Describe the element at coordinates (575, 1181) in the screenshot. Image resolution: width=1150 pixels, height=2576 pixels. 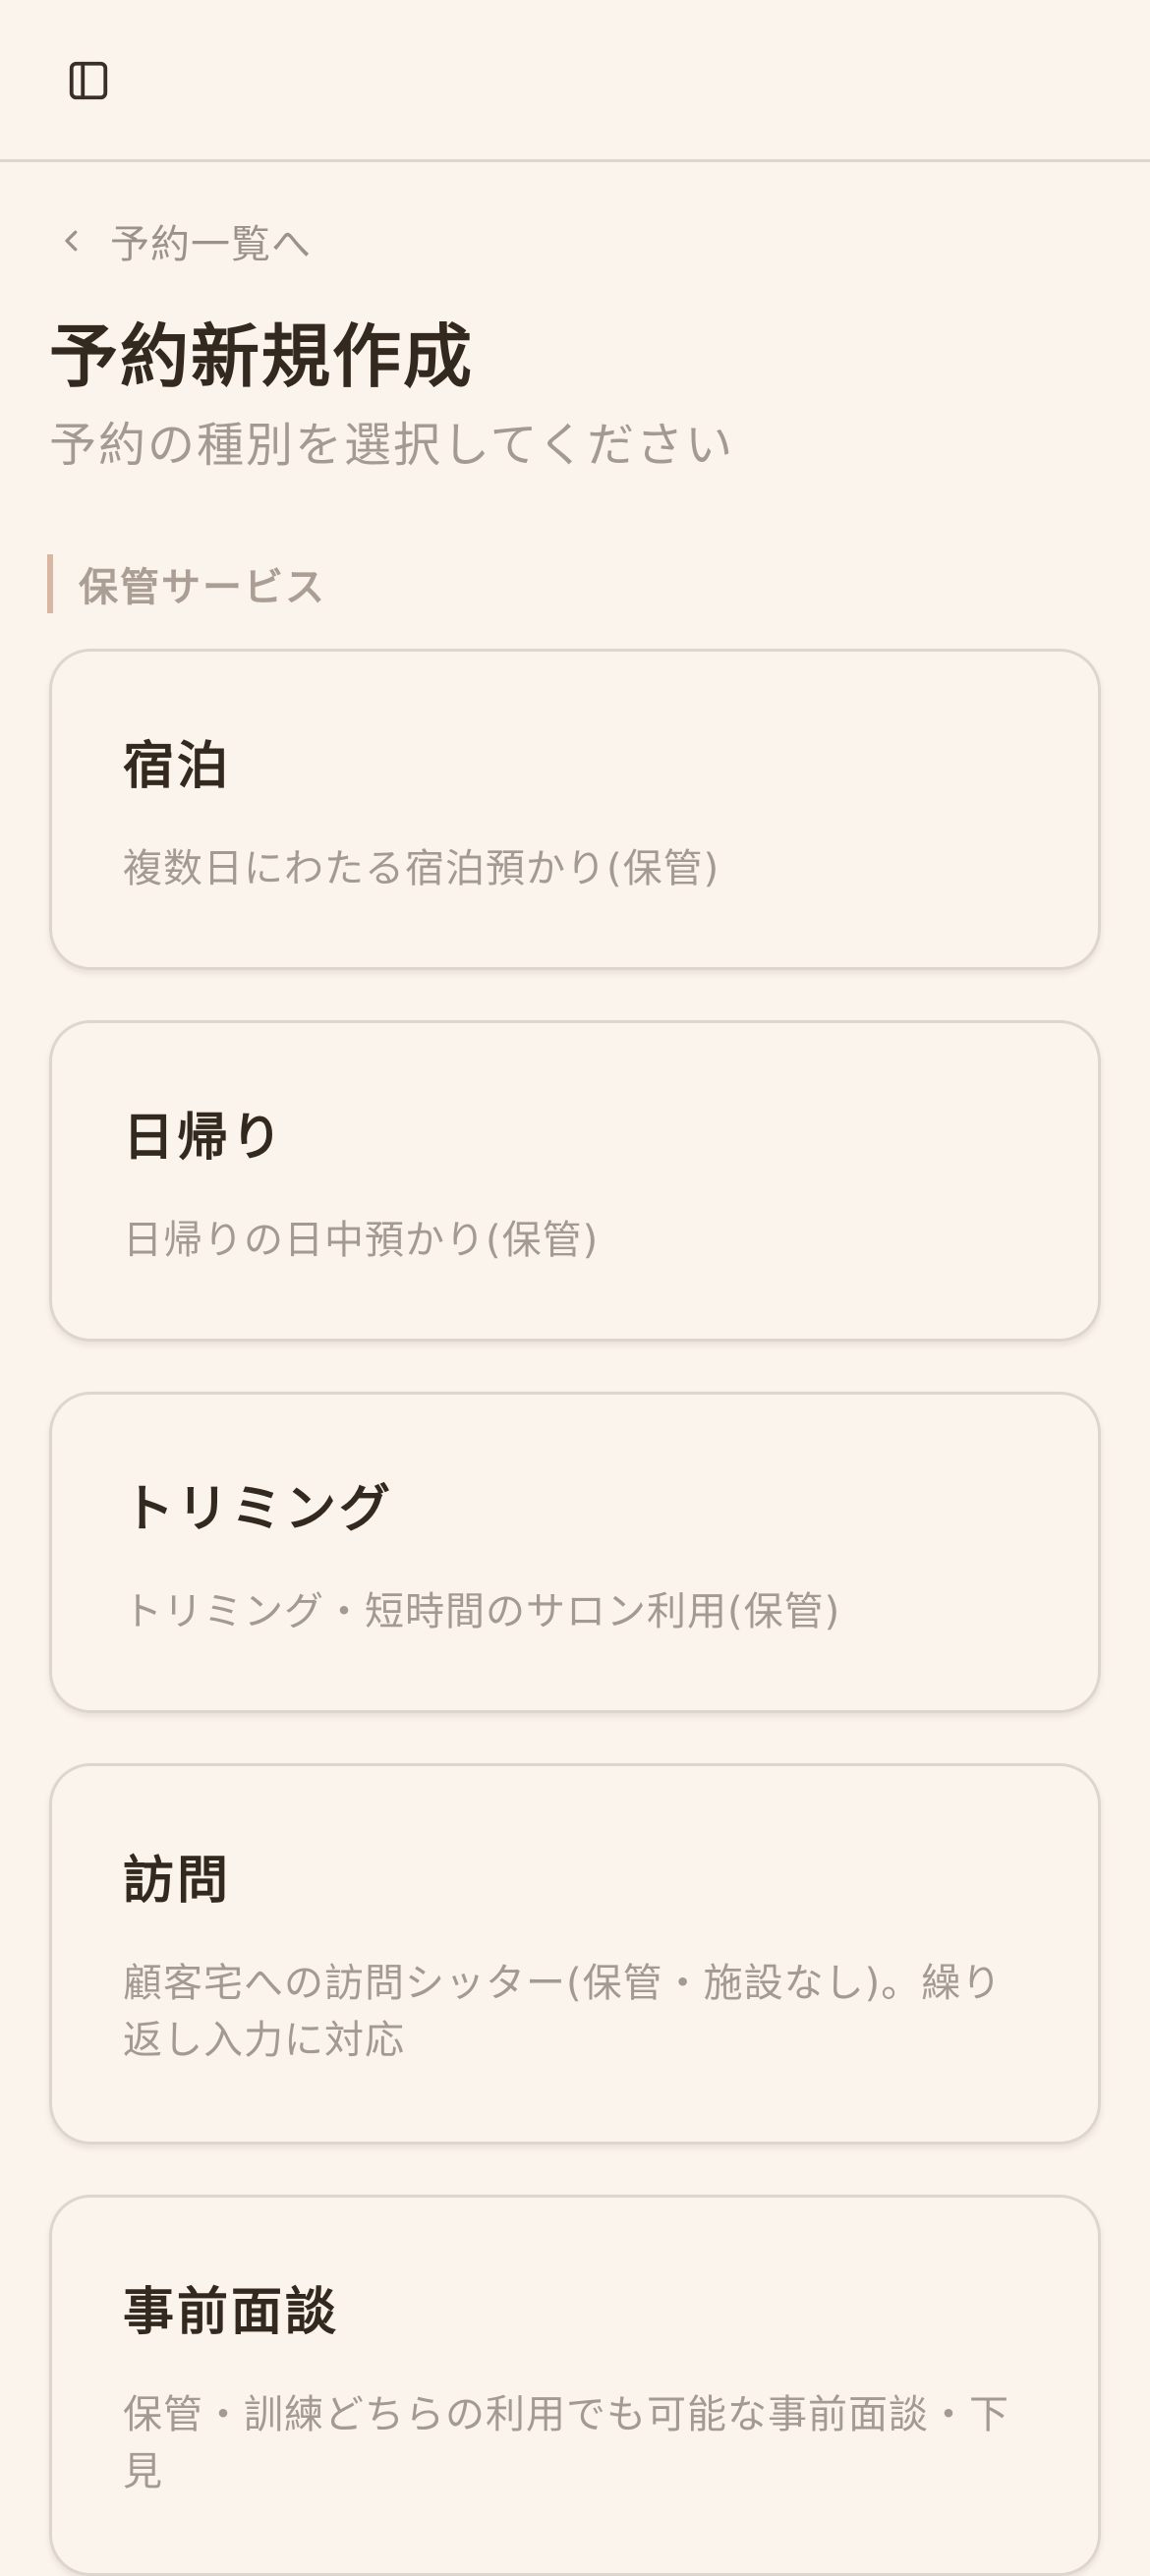
I see `reservation-type-card-daytrip: 日帰り 日帰りの日中預かり(保管)` at that location.